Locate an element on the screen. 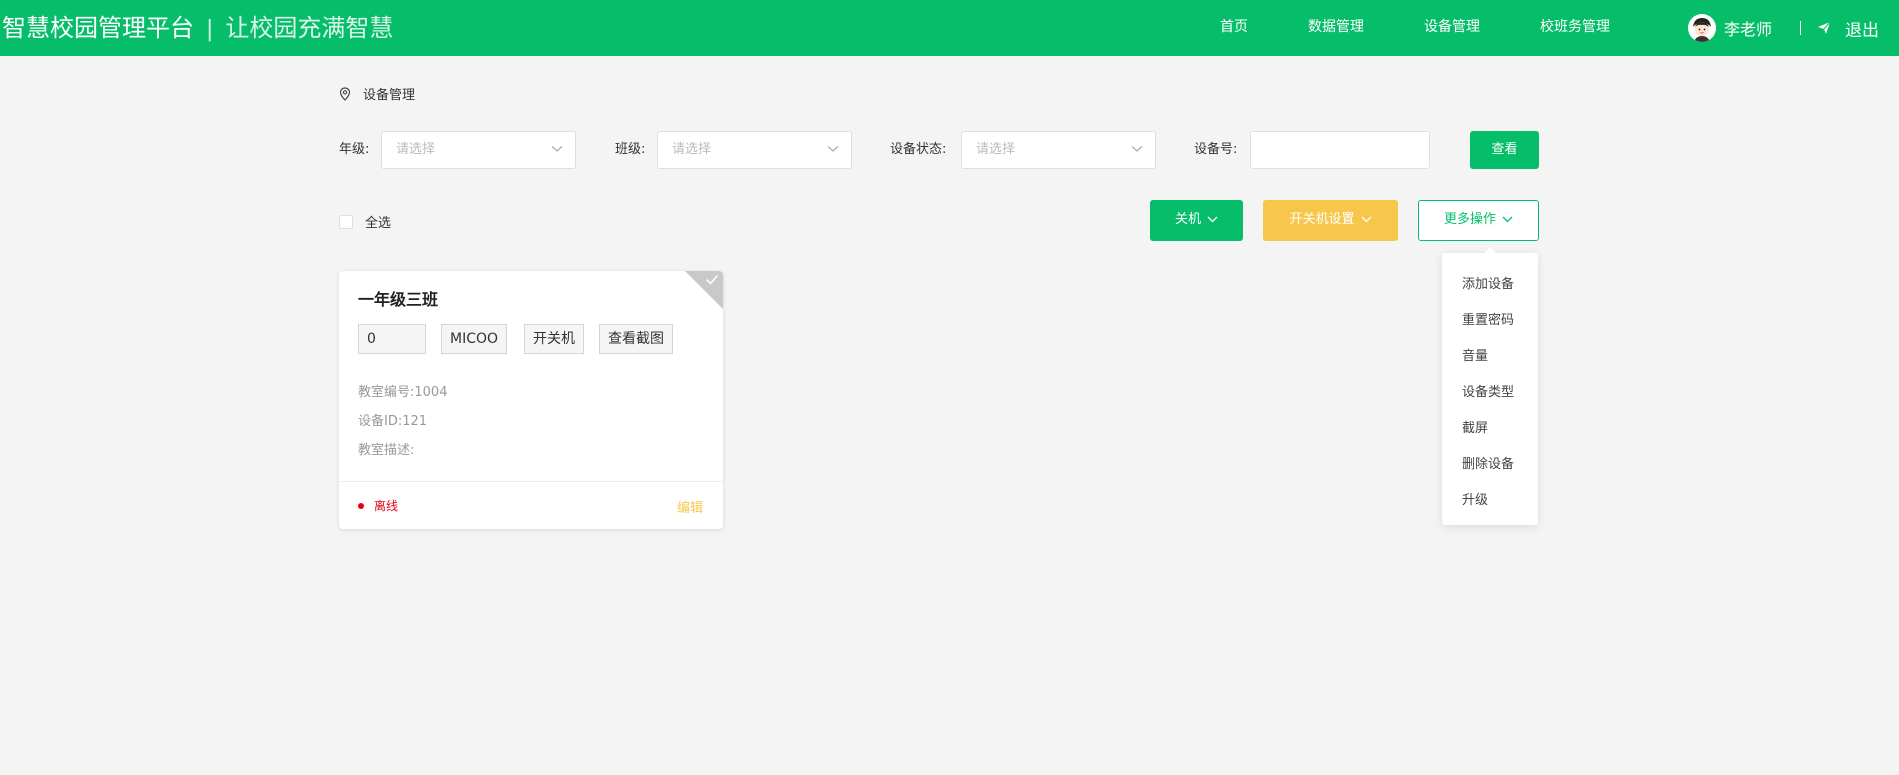 This screenshot has height=775, width=1899. device-status-select-placeholder: 请选择 is located at coordinates (996, 149).